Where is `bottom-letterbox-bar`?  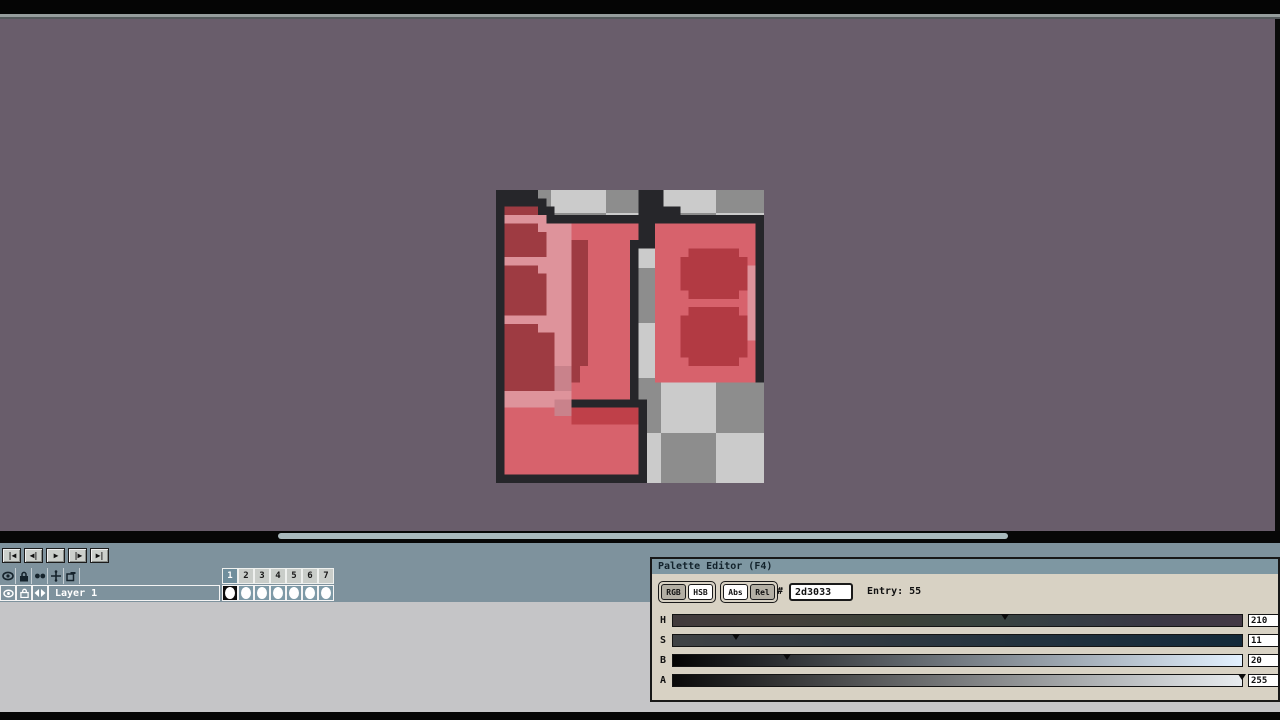 bottom-letterbox-bar is located at coordinates (640, 716).